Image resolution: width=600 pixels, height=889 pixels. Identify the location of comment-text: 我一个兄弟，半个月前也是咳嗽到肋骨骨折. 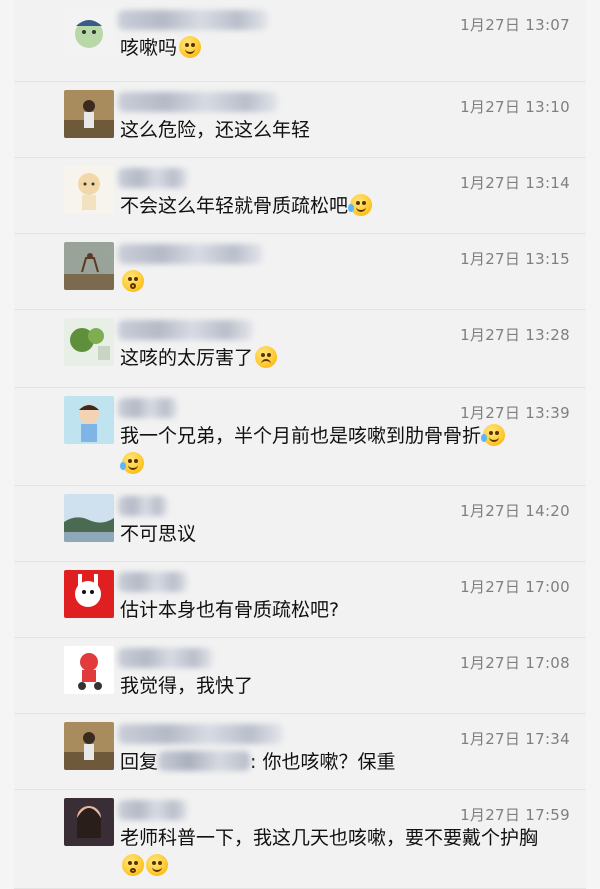
(338, 450).